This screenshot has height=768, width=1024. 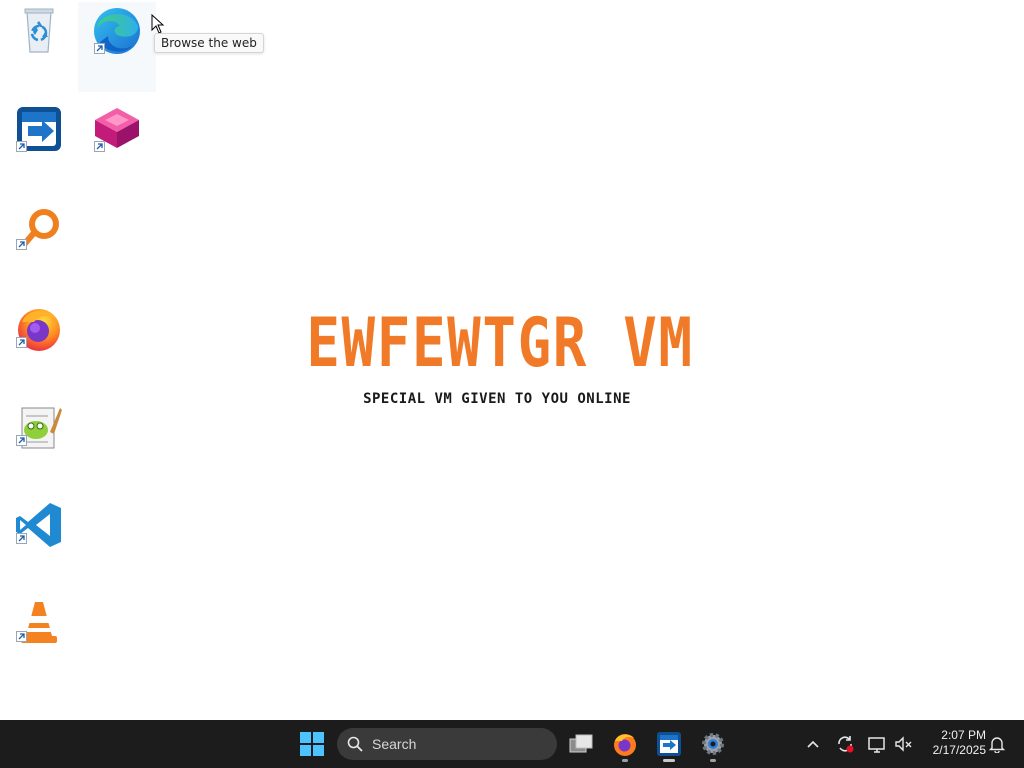 What do you see at coordinates (39, 241) in the screenshot?
I see `desktop-icon-search-magnifier-app` at bounding box center [39, 241].